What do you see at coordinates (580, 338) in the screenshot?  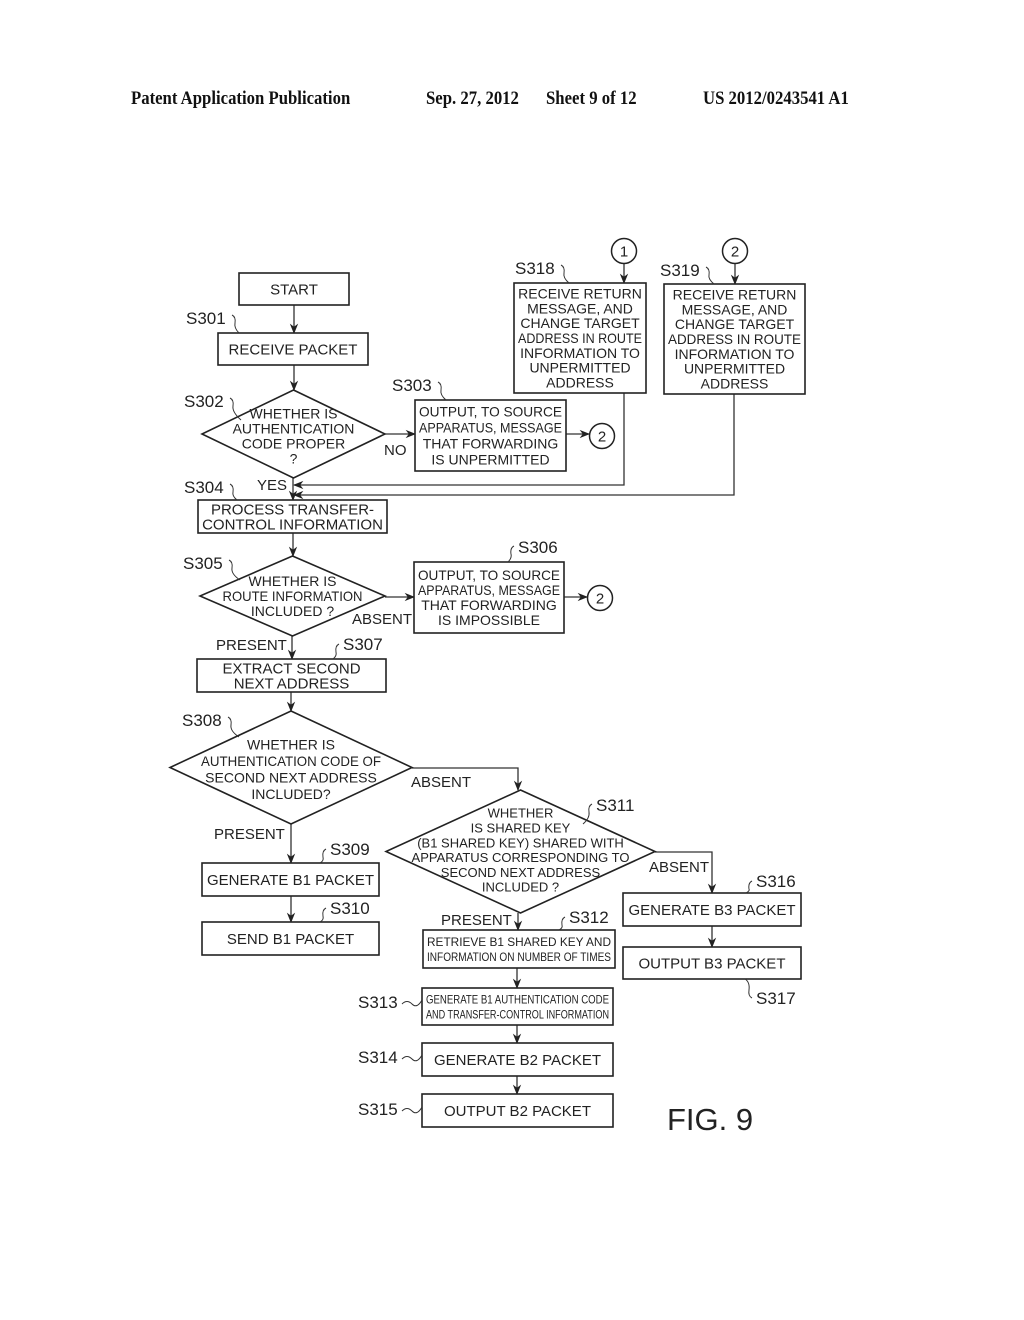 I see `s318-text-line: ADDRESS IN ROUTE` at bounding box center [580, 338].